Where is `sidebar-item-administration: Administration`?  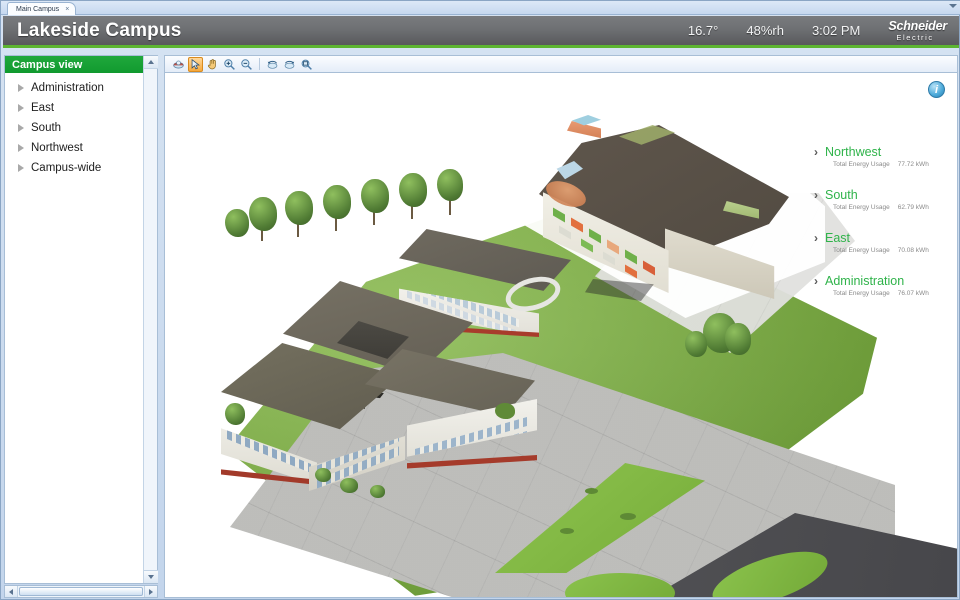
sidebar-item-administration: Administration is located at coordinates (81, 88).